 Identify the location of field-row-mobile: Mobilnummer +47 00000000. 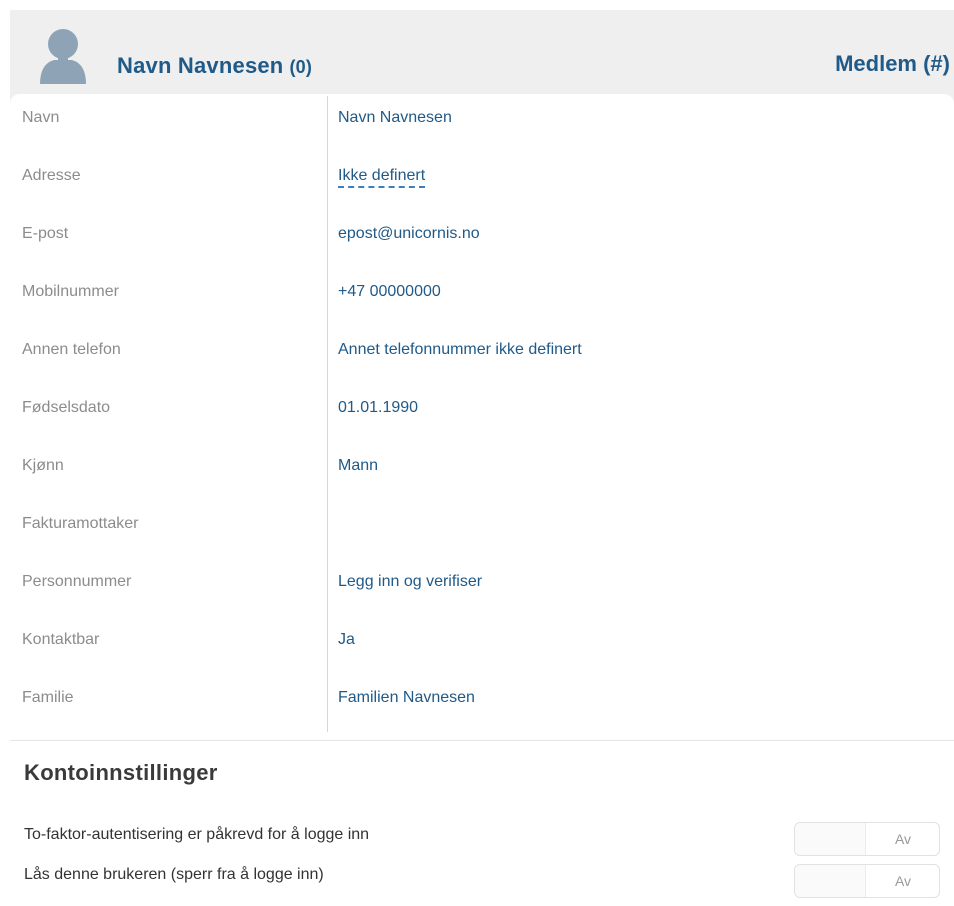
(482, 297).